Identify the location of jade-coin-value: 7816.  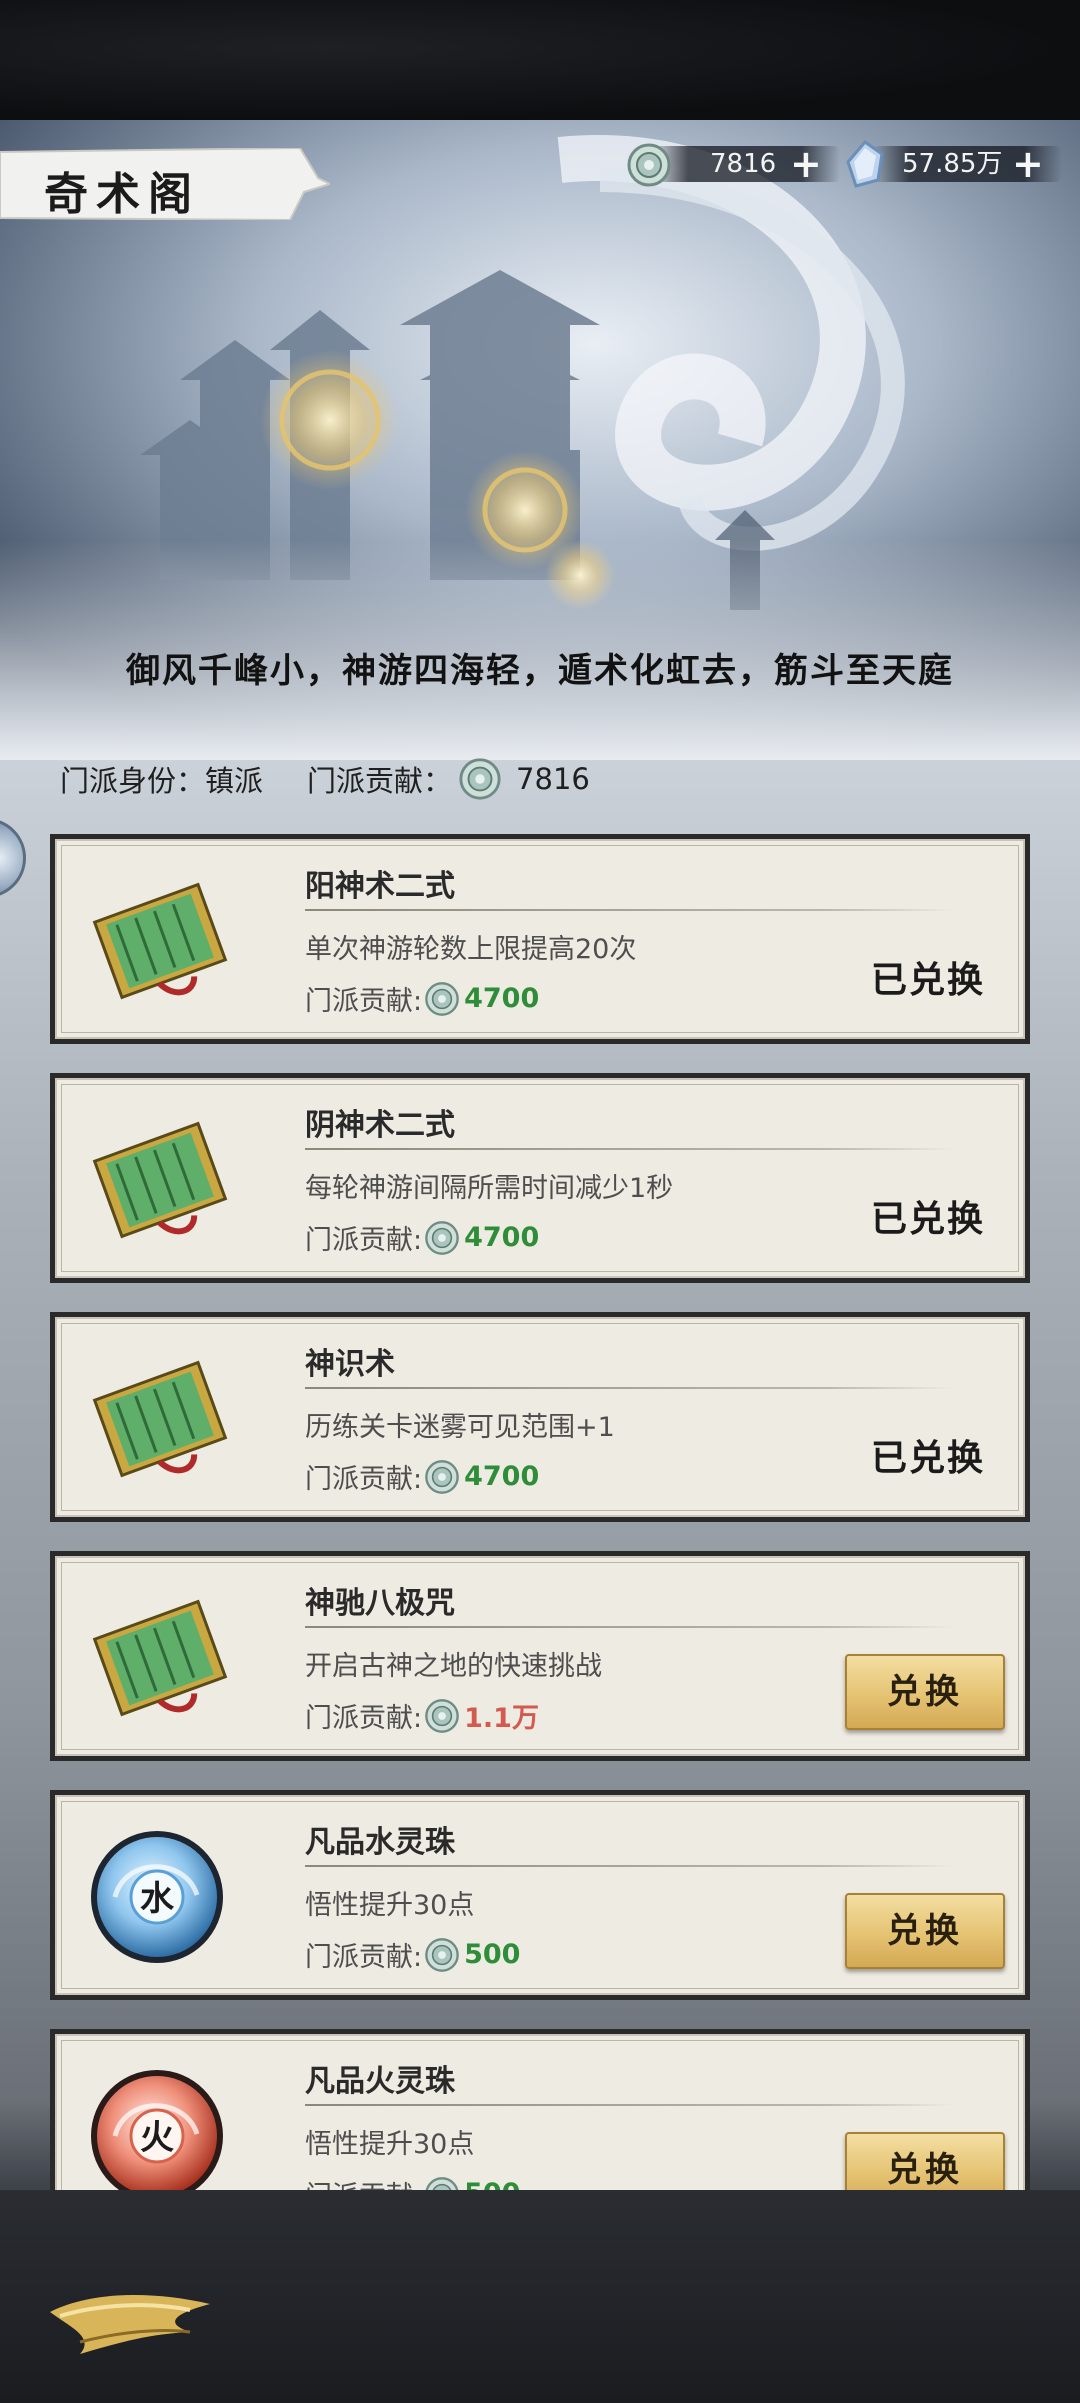
(743, 164).